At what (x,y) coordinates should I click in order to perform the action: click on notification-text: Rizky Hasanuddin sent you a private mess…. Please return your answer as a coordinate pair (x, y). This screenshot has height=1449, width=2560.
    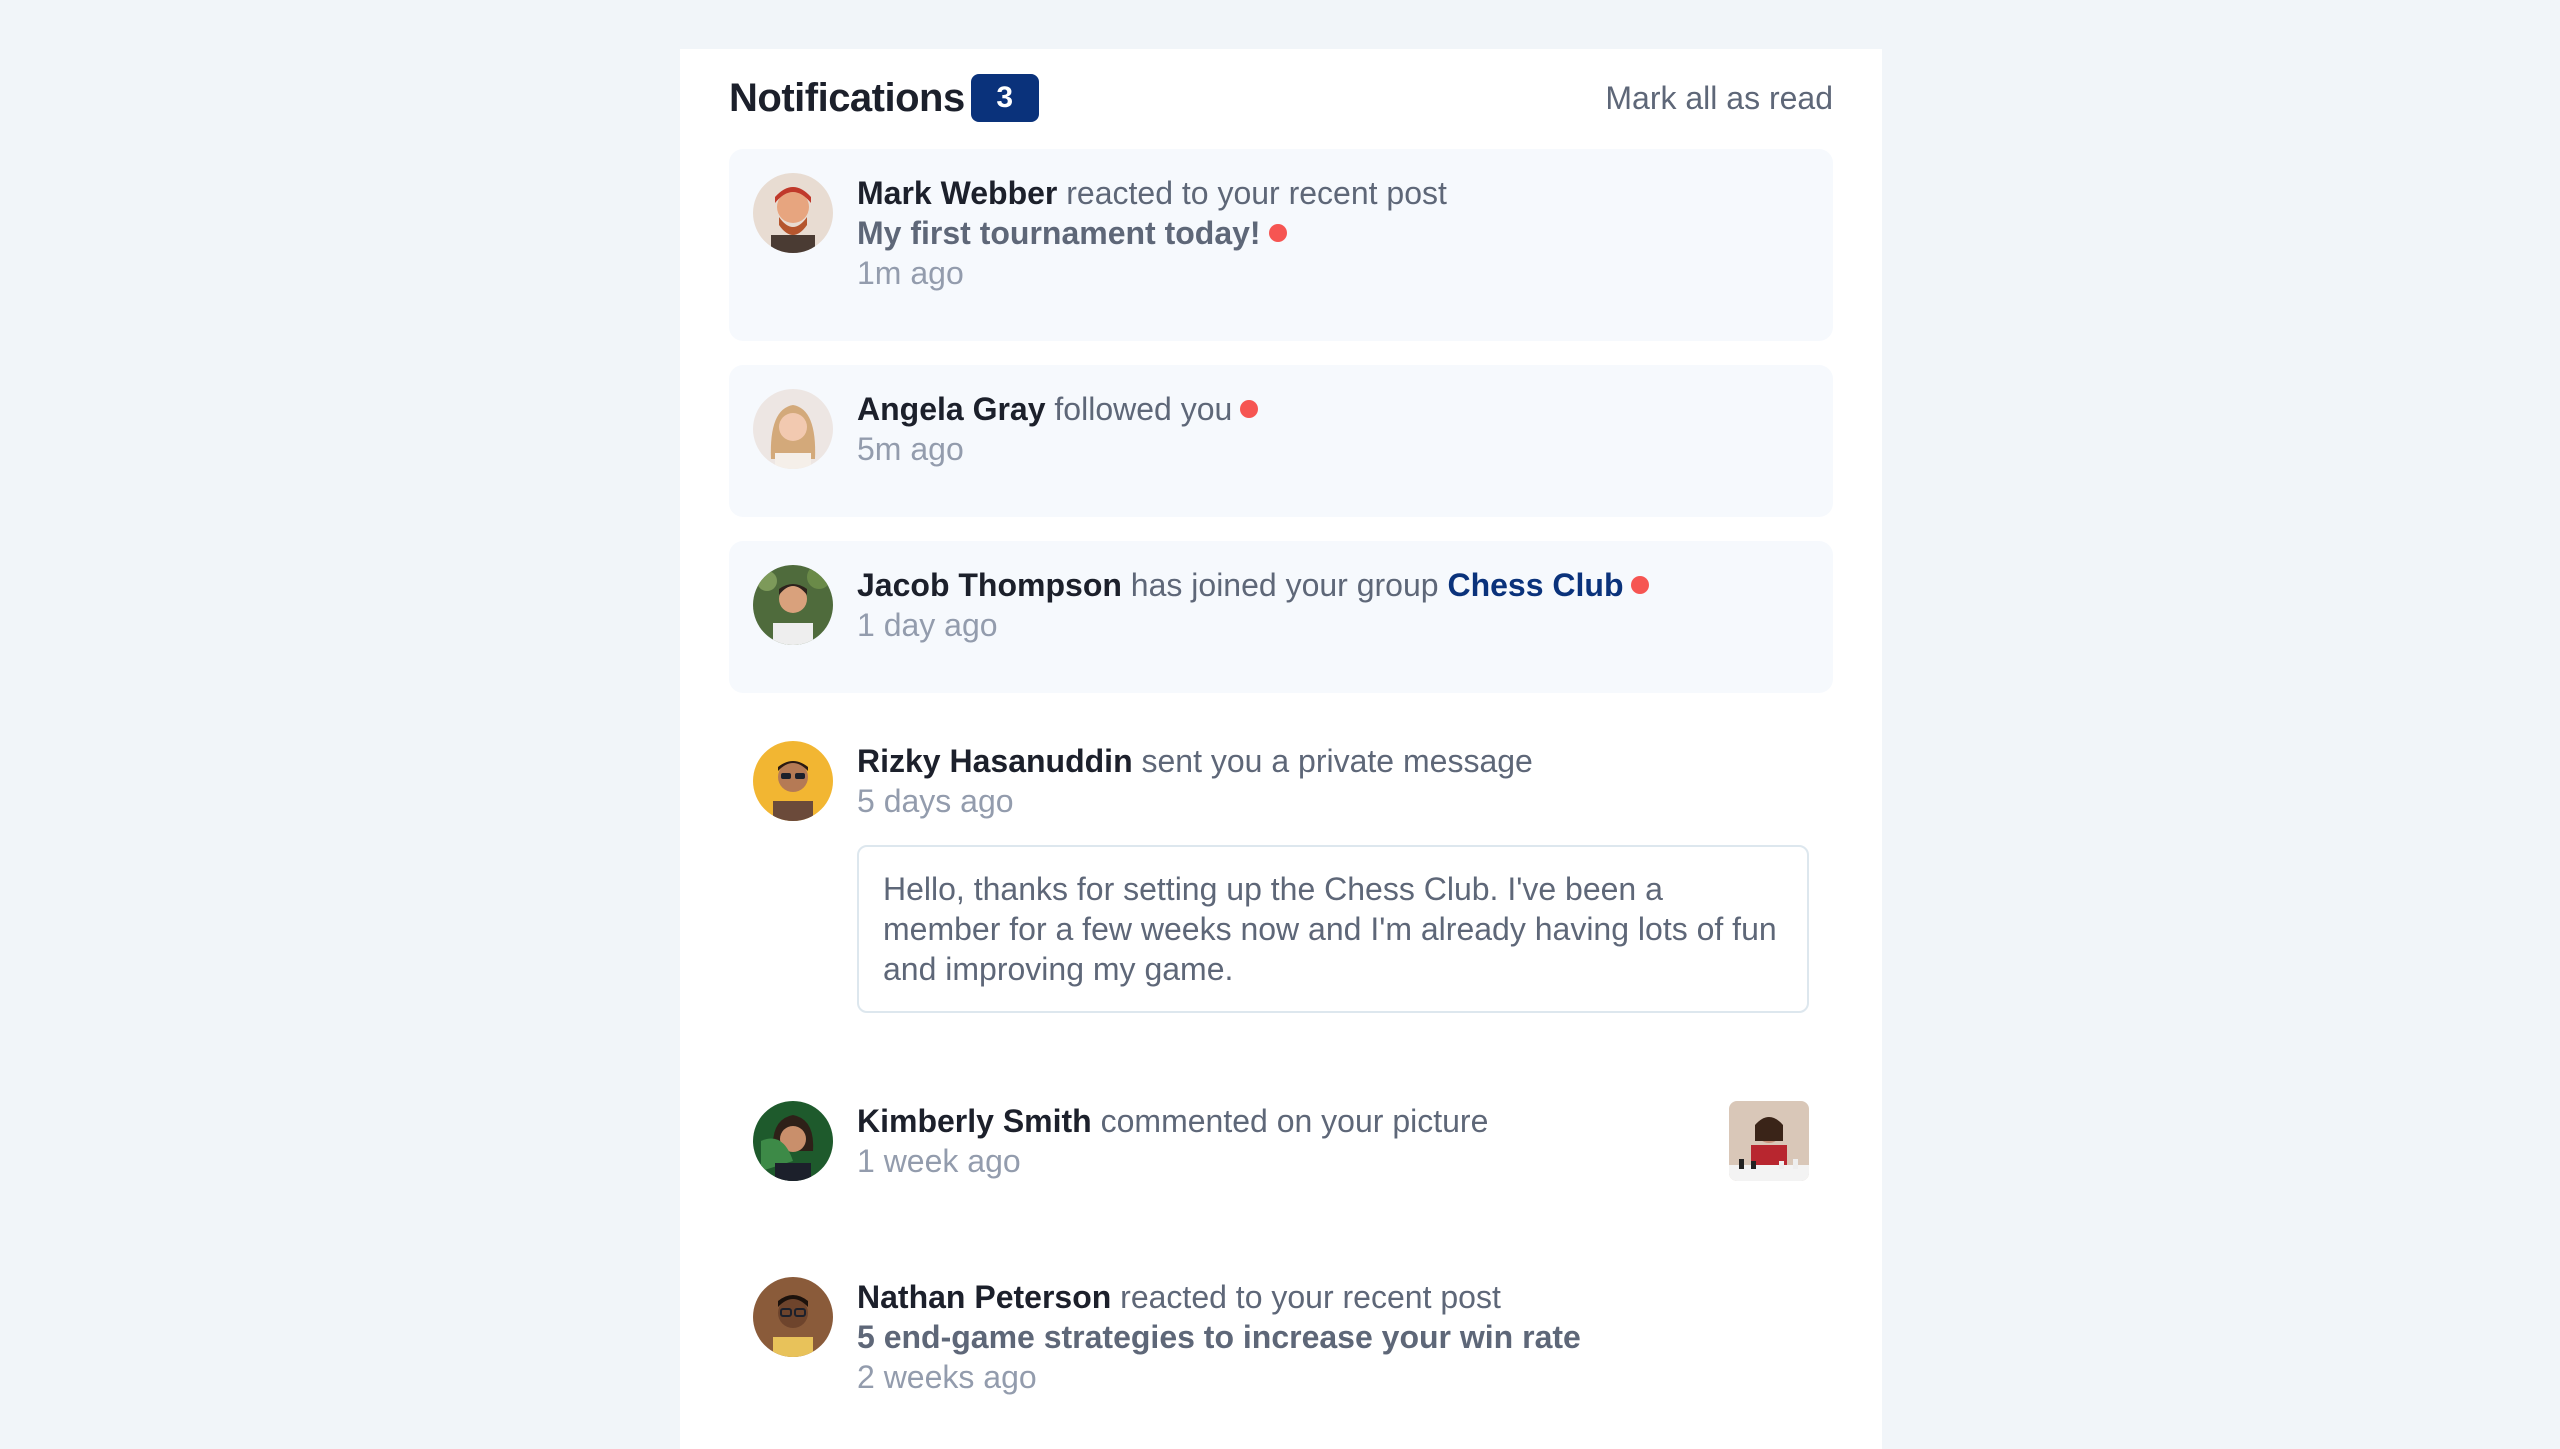
    Looking at the image, I should click on (1333, 761).